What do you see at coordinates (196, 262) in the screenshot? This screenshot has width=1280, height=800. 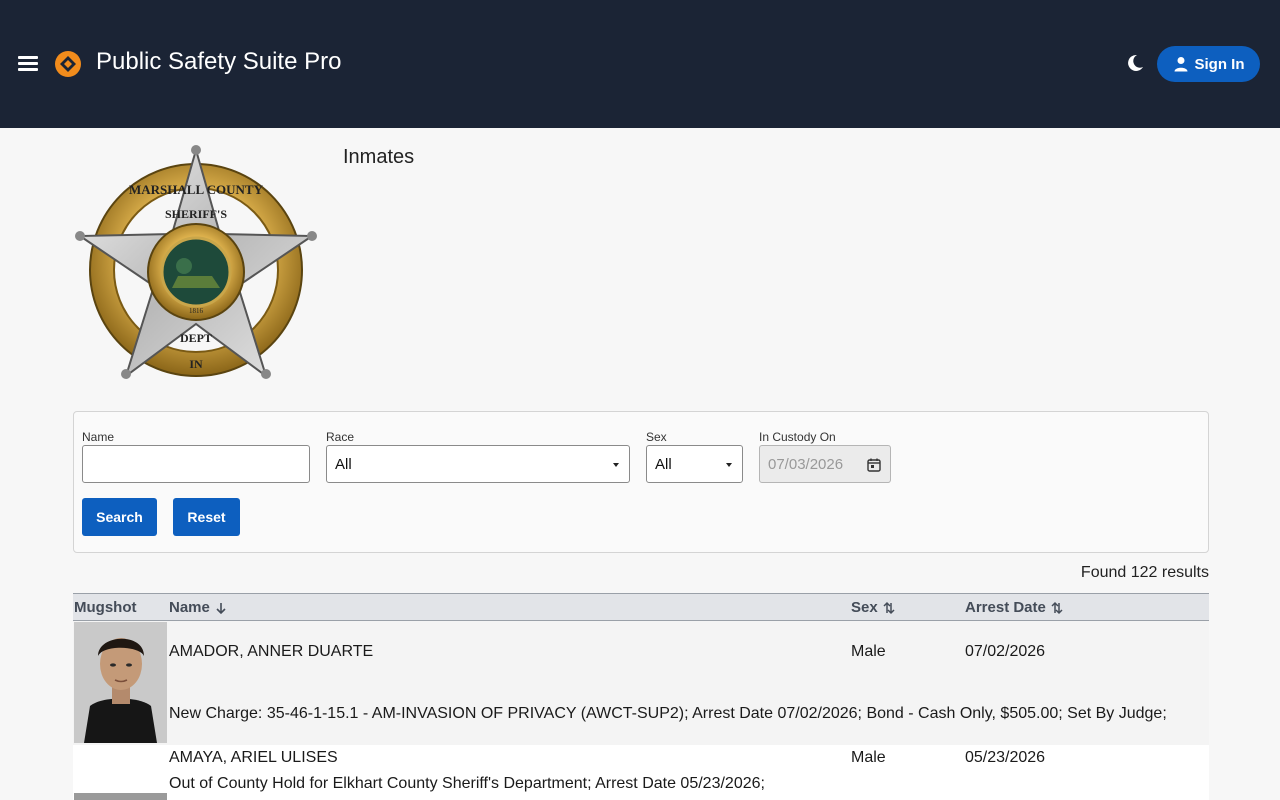 I see `sheriff-badge-logo: MARSHALL COUNTY SHERIFF'S 1816 DEPT IN` at bounding box center [196, 262].